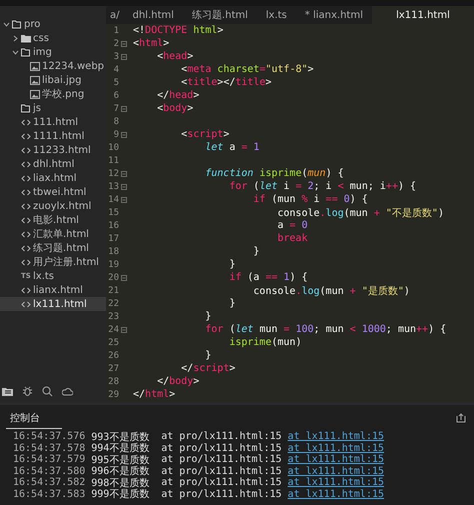 The image size is (474, 505). I want to click on code-line: break, so click(292, 238).